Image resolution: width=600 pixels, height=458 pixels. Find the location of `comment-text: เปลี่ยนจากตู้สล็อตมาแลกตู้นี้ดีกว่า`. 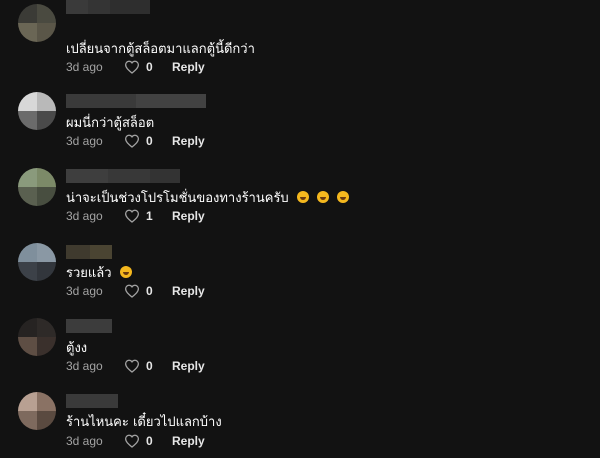

comment-text: เปลี่ยนจากตู้สล็อตมาแลกตู้นี้ดีกว่า is located at coordinates (160, 48).